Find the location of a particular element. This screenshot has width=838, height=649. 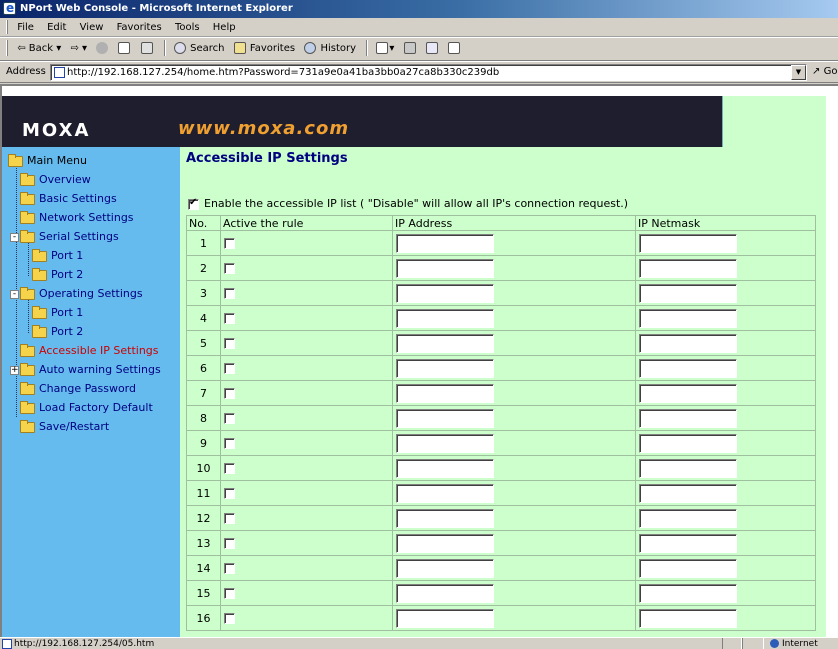

sidebar-item-change-password: Change Password is located at coordinates (78, 389).